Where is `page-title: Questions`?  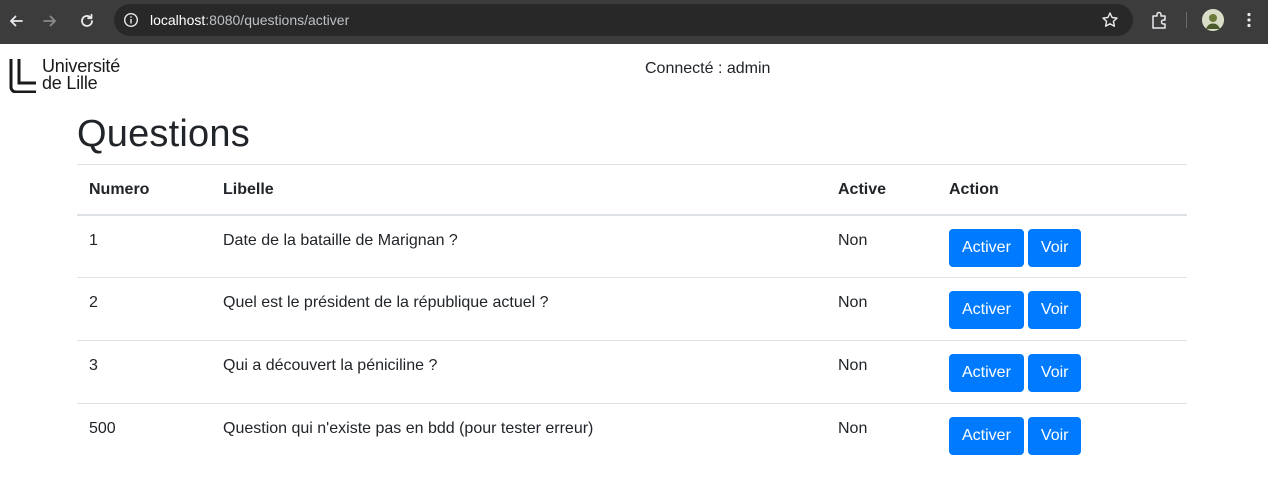
page-title: Questions is located at coordinates (163, 134).